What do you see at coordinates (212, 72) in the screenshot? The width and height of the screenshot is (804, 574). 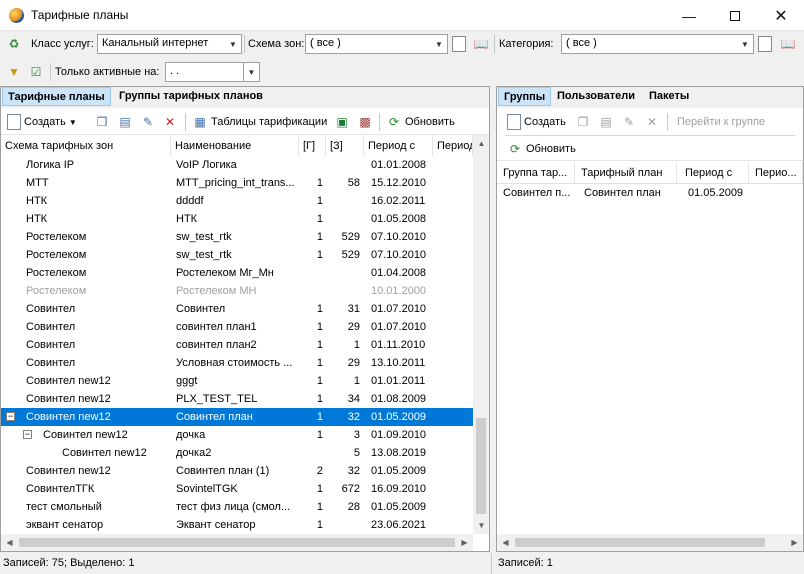 I see `active-date-picker: . . ▼` at bounding box center [212, 72].